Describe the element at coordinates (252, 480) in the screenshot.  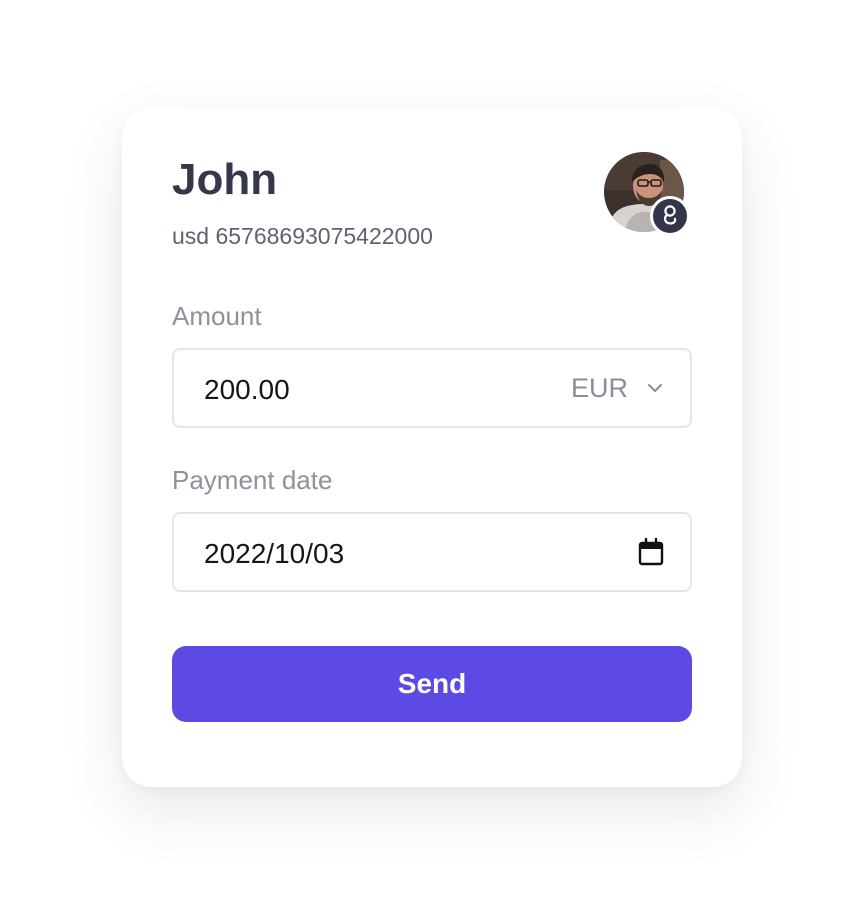
I see `payment-date-label: Payment date` at that location.